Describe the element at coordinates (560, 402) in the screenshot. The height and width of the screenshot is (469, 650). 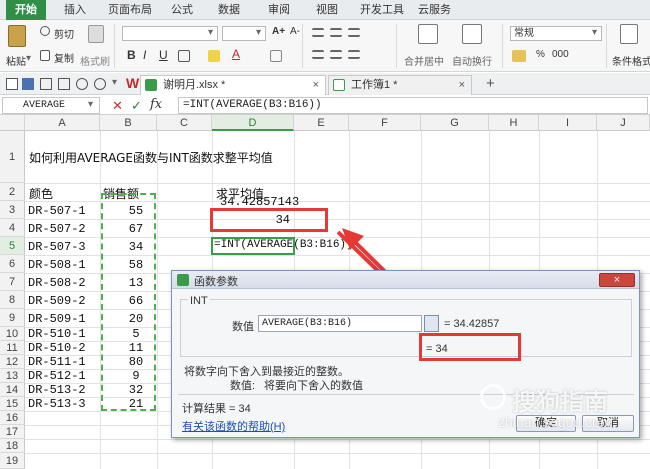
I see `watermark-brand: 搜狗指南` at that location.